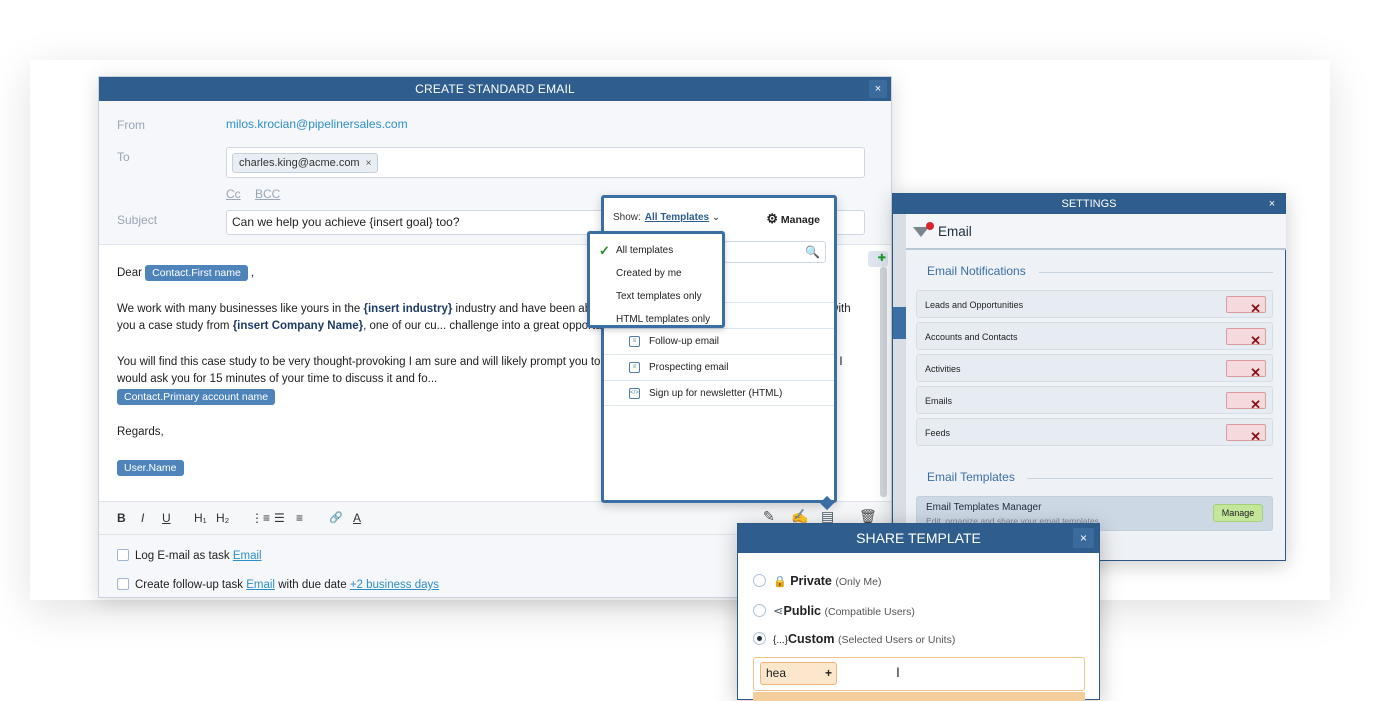 This screenshot has height=701, width=1400. Describe the element at coordinates (247, 556) in the screenshot. I see `log-email-type-link: Email` at that location.